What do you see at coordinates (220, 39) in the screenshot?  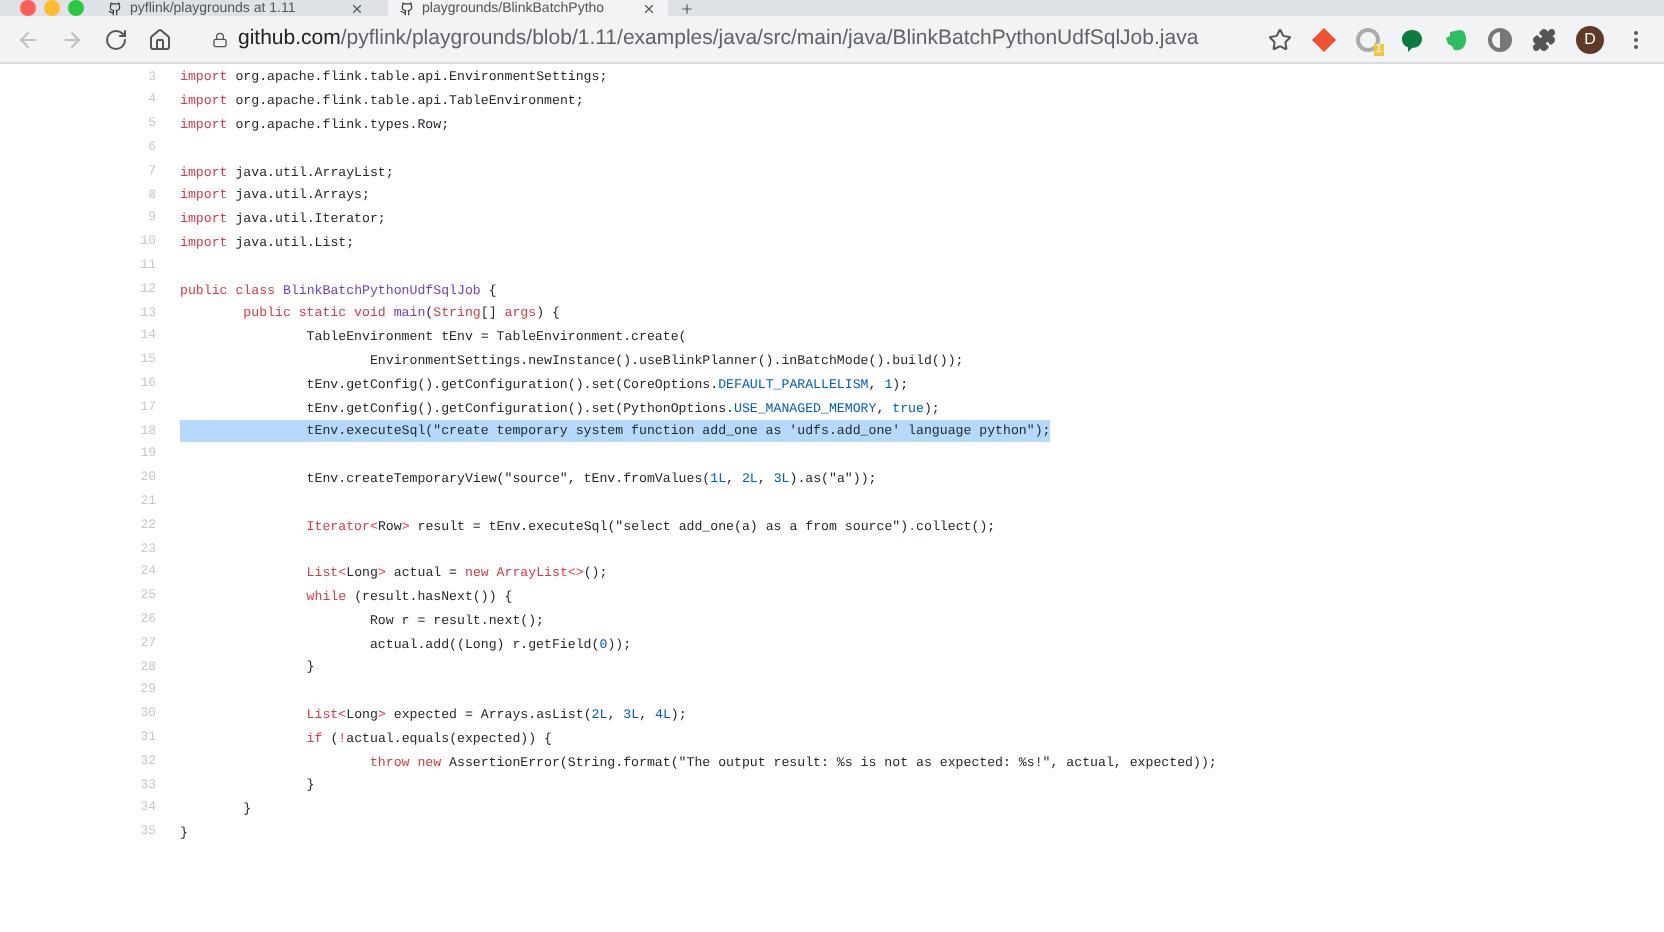 I see `lock-icon` at bounding box center [220, 39].